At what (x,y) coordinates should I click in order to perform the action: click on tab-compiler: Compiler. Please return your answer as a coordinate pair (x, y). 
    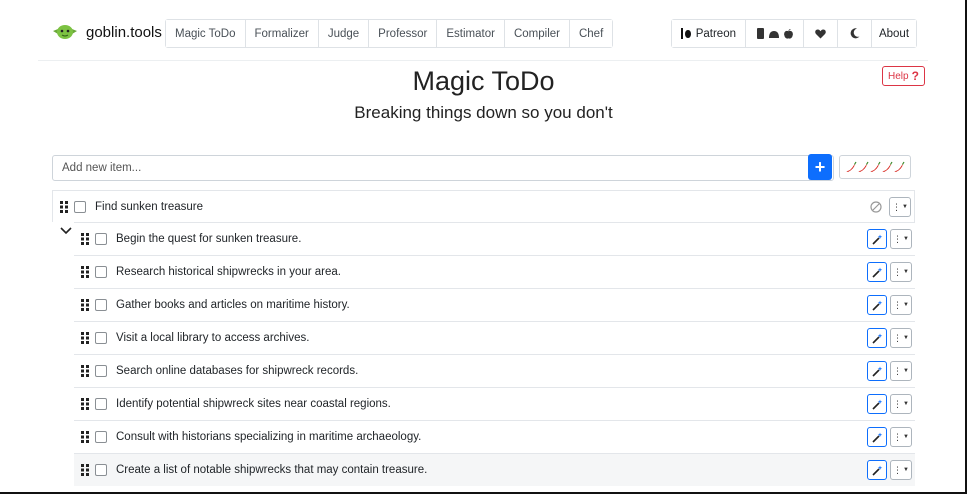
    Looking at the image, I should click on (537, 33).